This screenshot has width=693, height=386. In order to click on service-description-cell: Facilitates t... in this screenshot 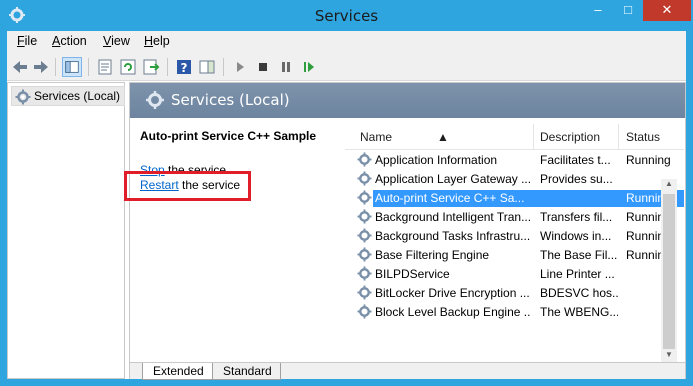, I will do `click(575, 160)`.